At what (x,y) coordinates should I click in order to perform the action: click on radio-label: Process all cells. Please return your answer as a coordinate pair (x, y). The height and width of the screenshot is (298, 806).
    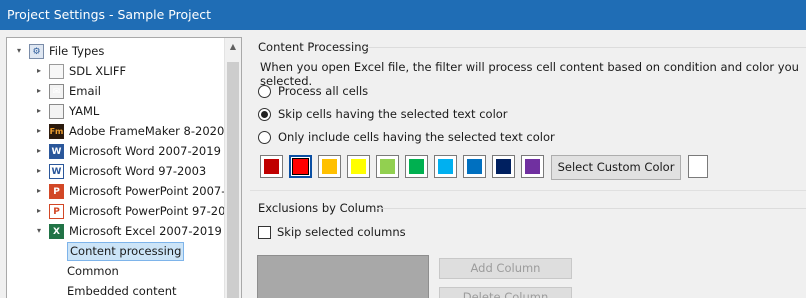
    Looking at the image, I should click on (323, 91).